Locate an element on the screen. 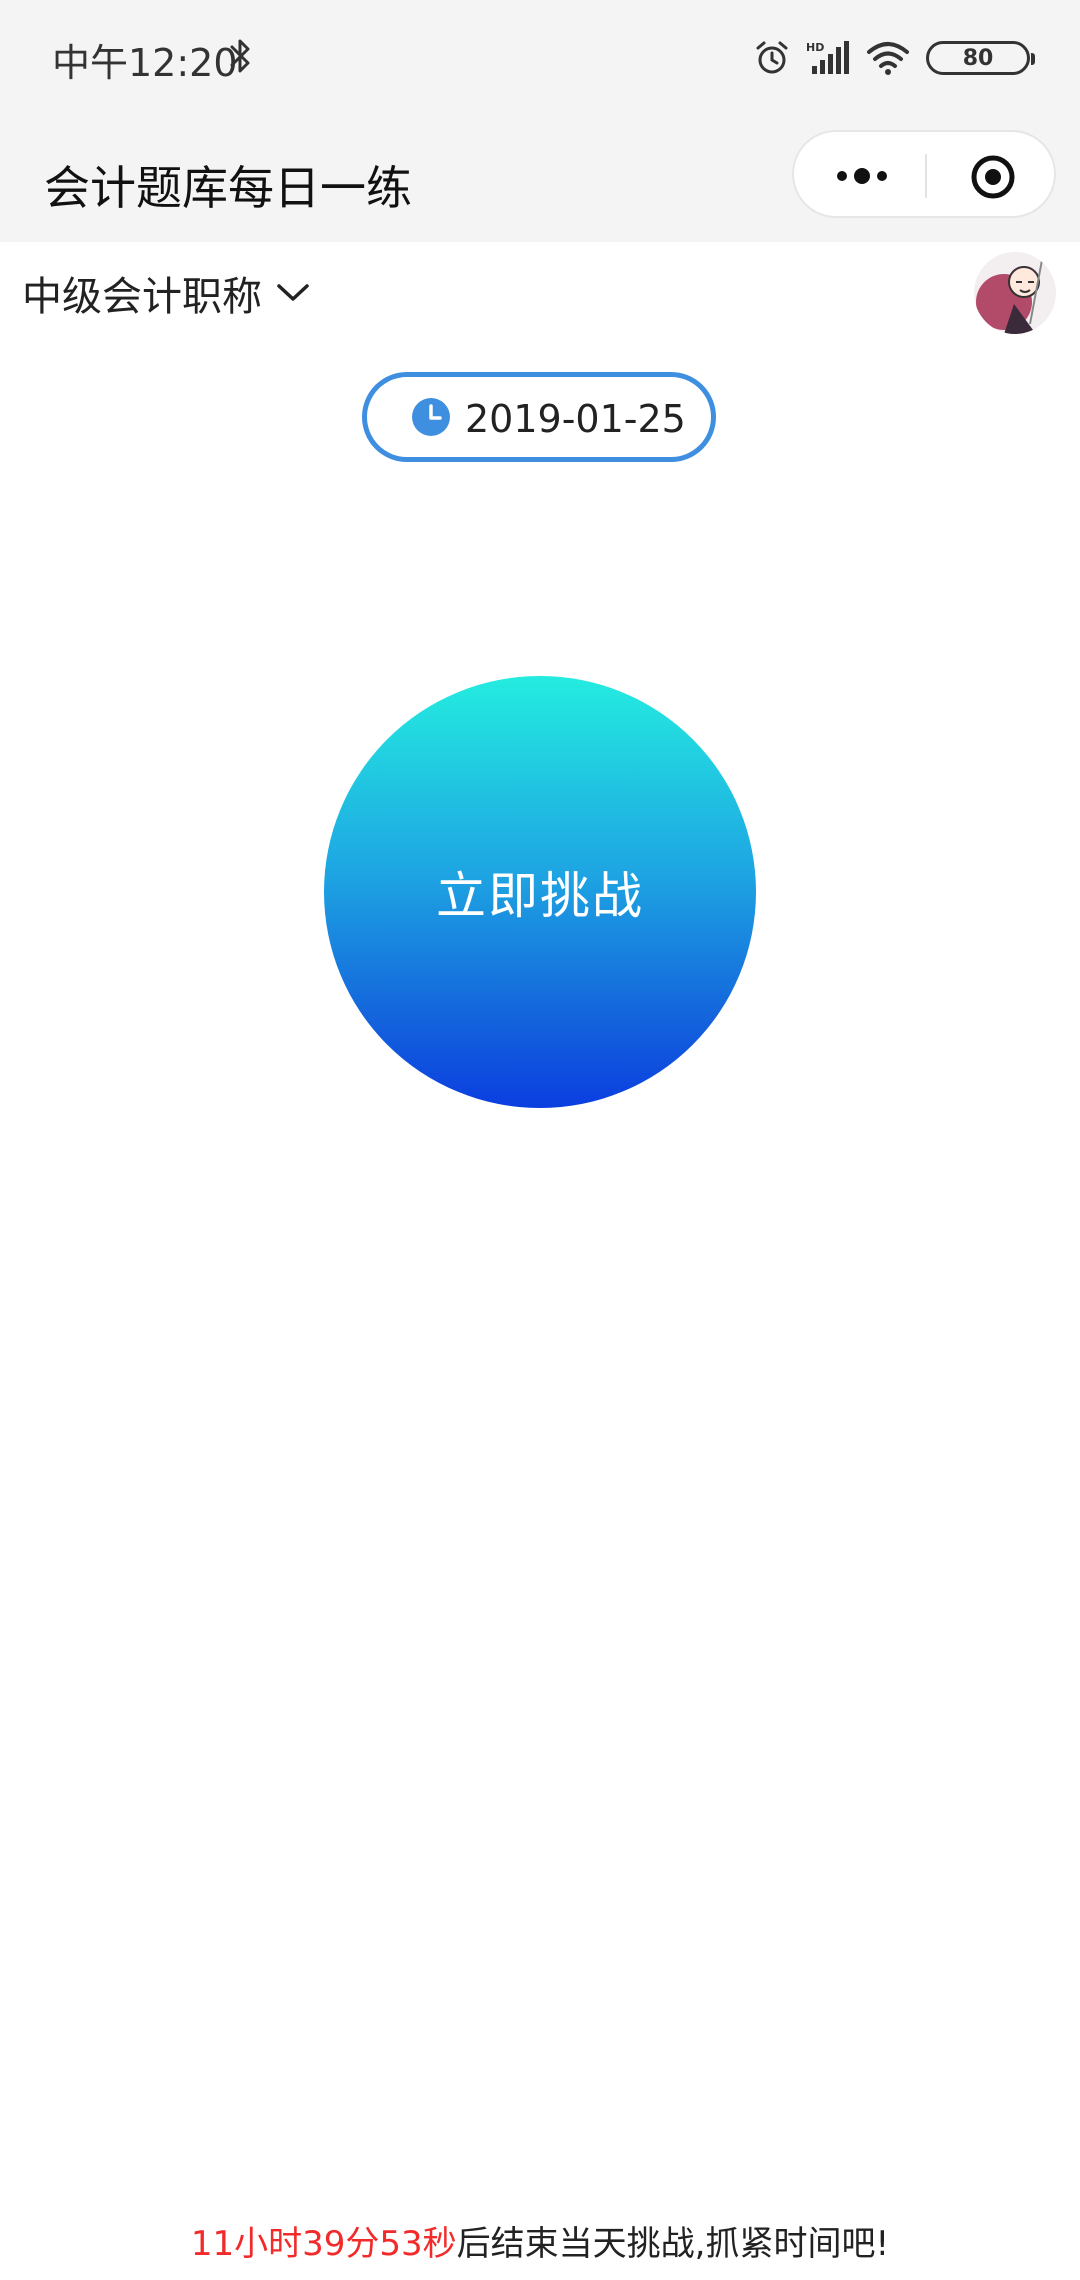  capsule-divider is located at coordinates (926, 176).